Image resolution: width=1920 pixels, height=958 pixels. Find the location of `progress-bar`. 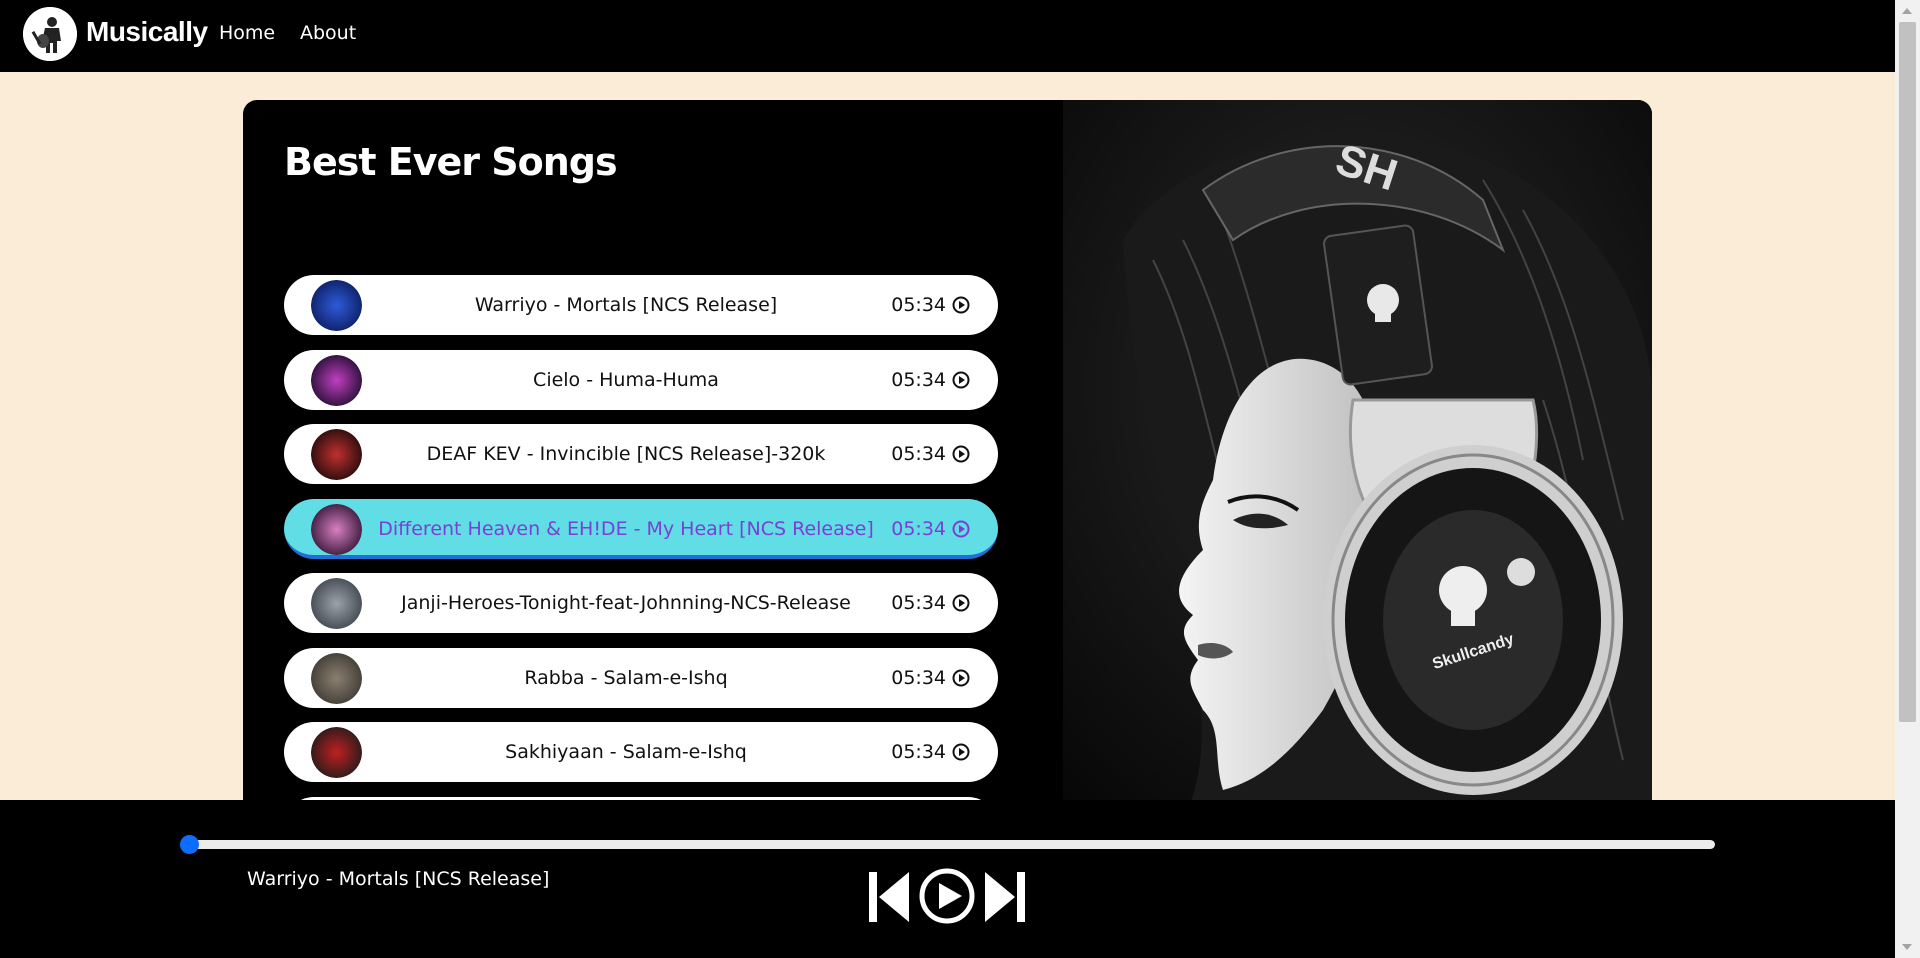

progress-bar is located at coordinates (951, 844).